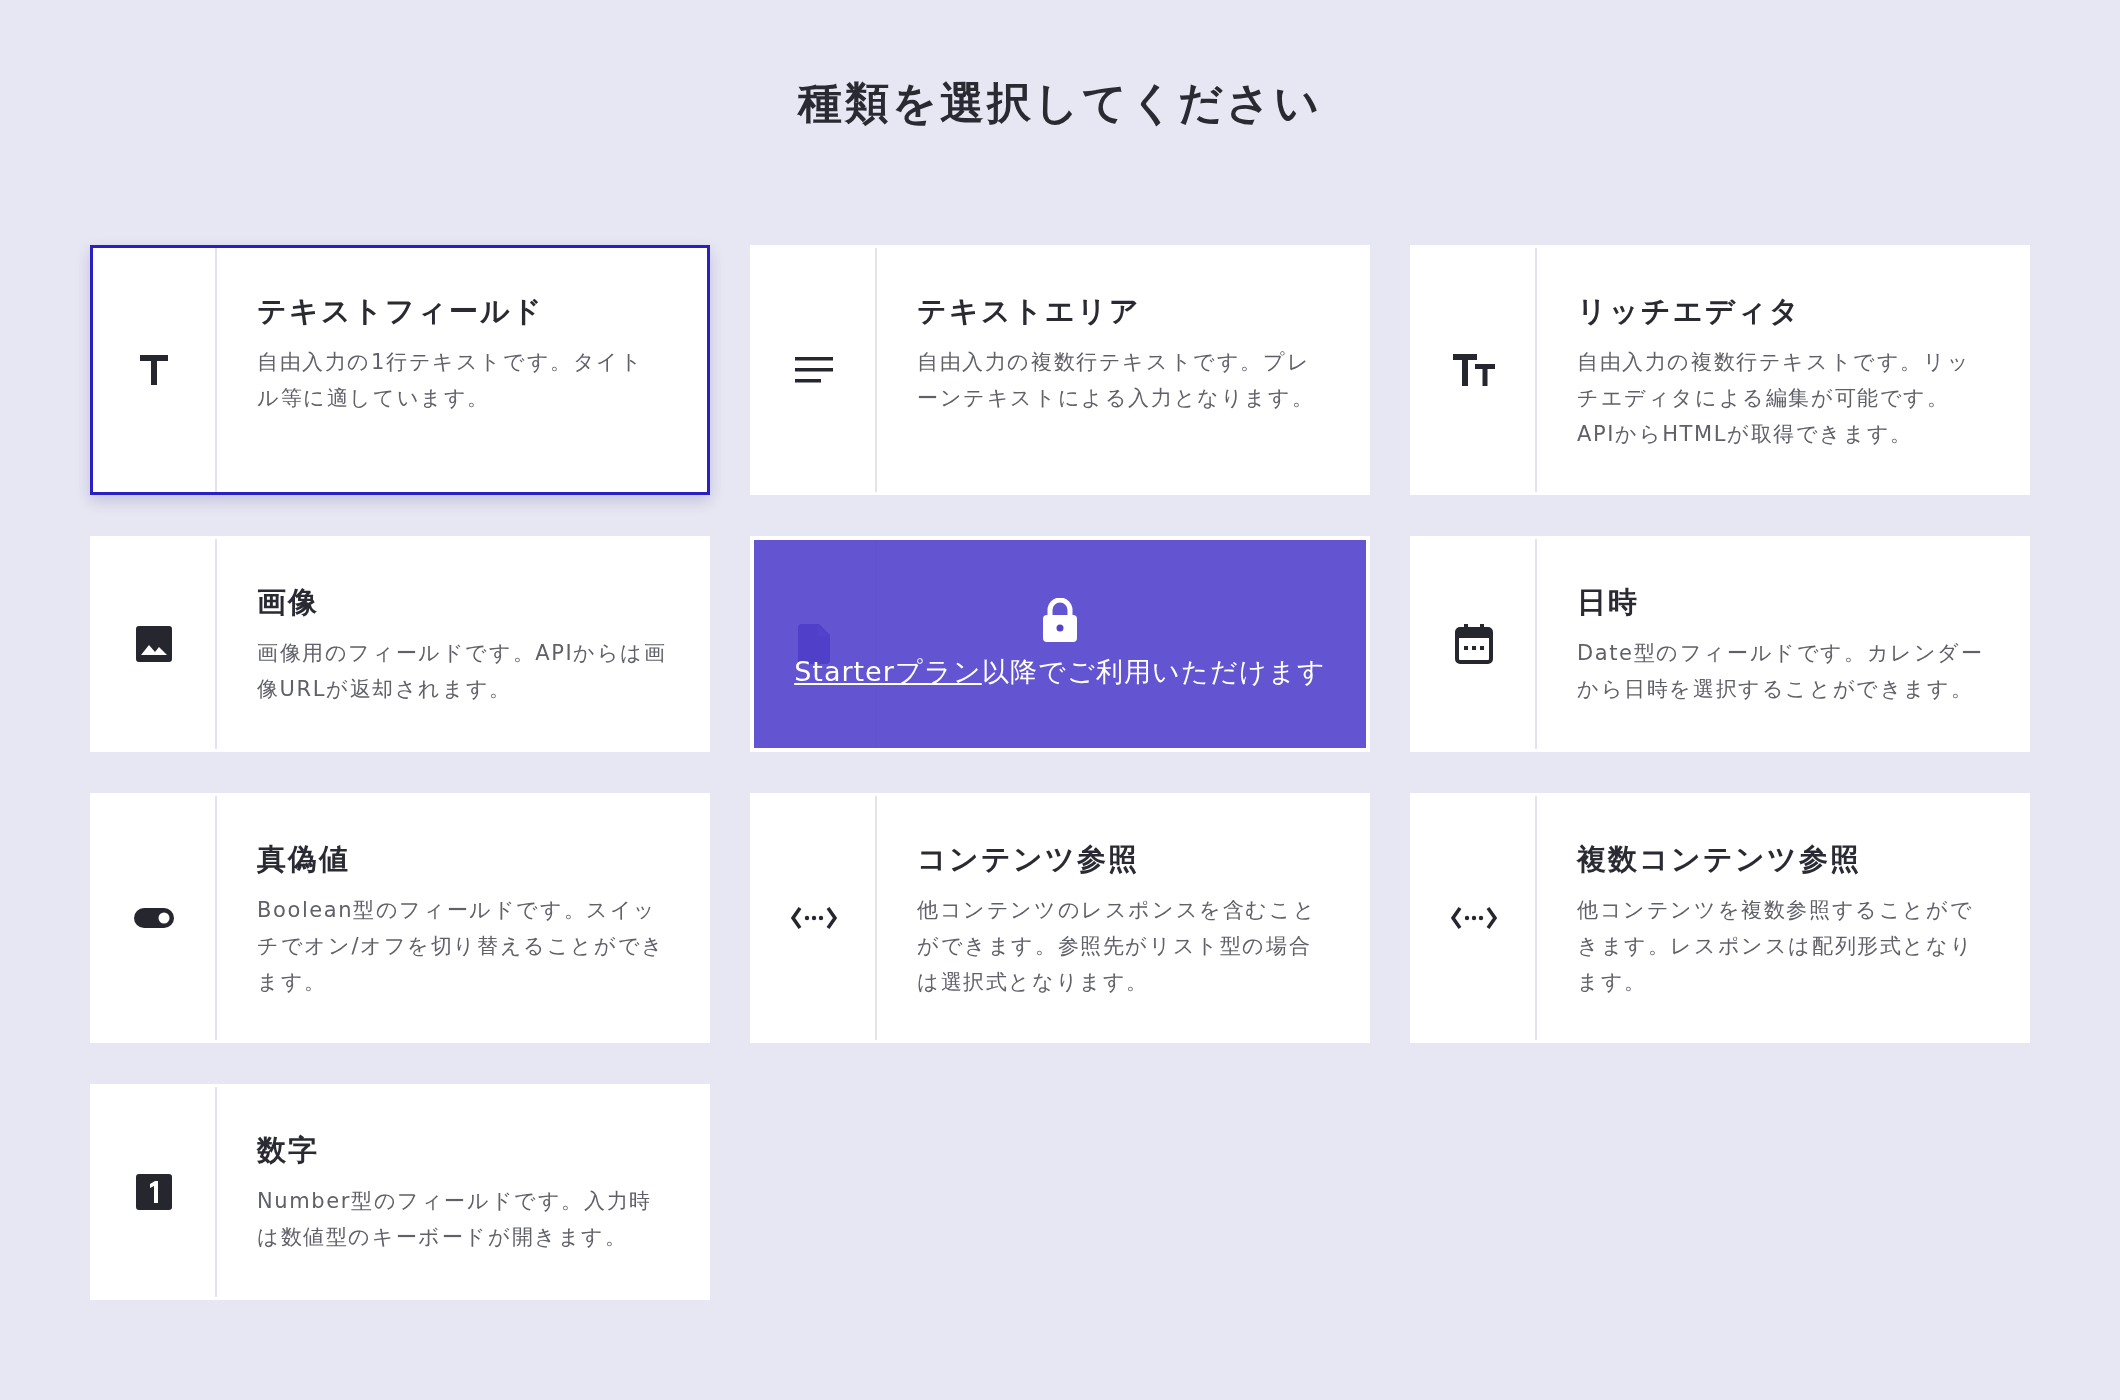 The height and width of the screenshot is (1400, 2120). What do you see at coordinates (1116, 380) in the screenshot?
I see `card-description: 自由入力の複数行テキストです。プレーンテキストによる入力となります。` at bounding box center [1116, 380].